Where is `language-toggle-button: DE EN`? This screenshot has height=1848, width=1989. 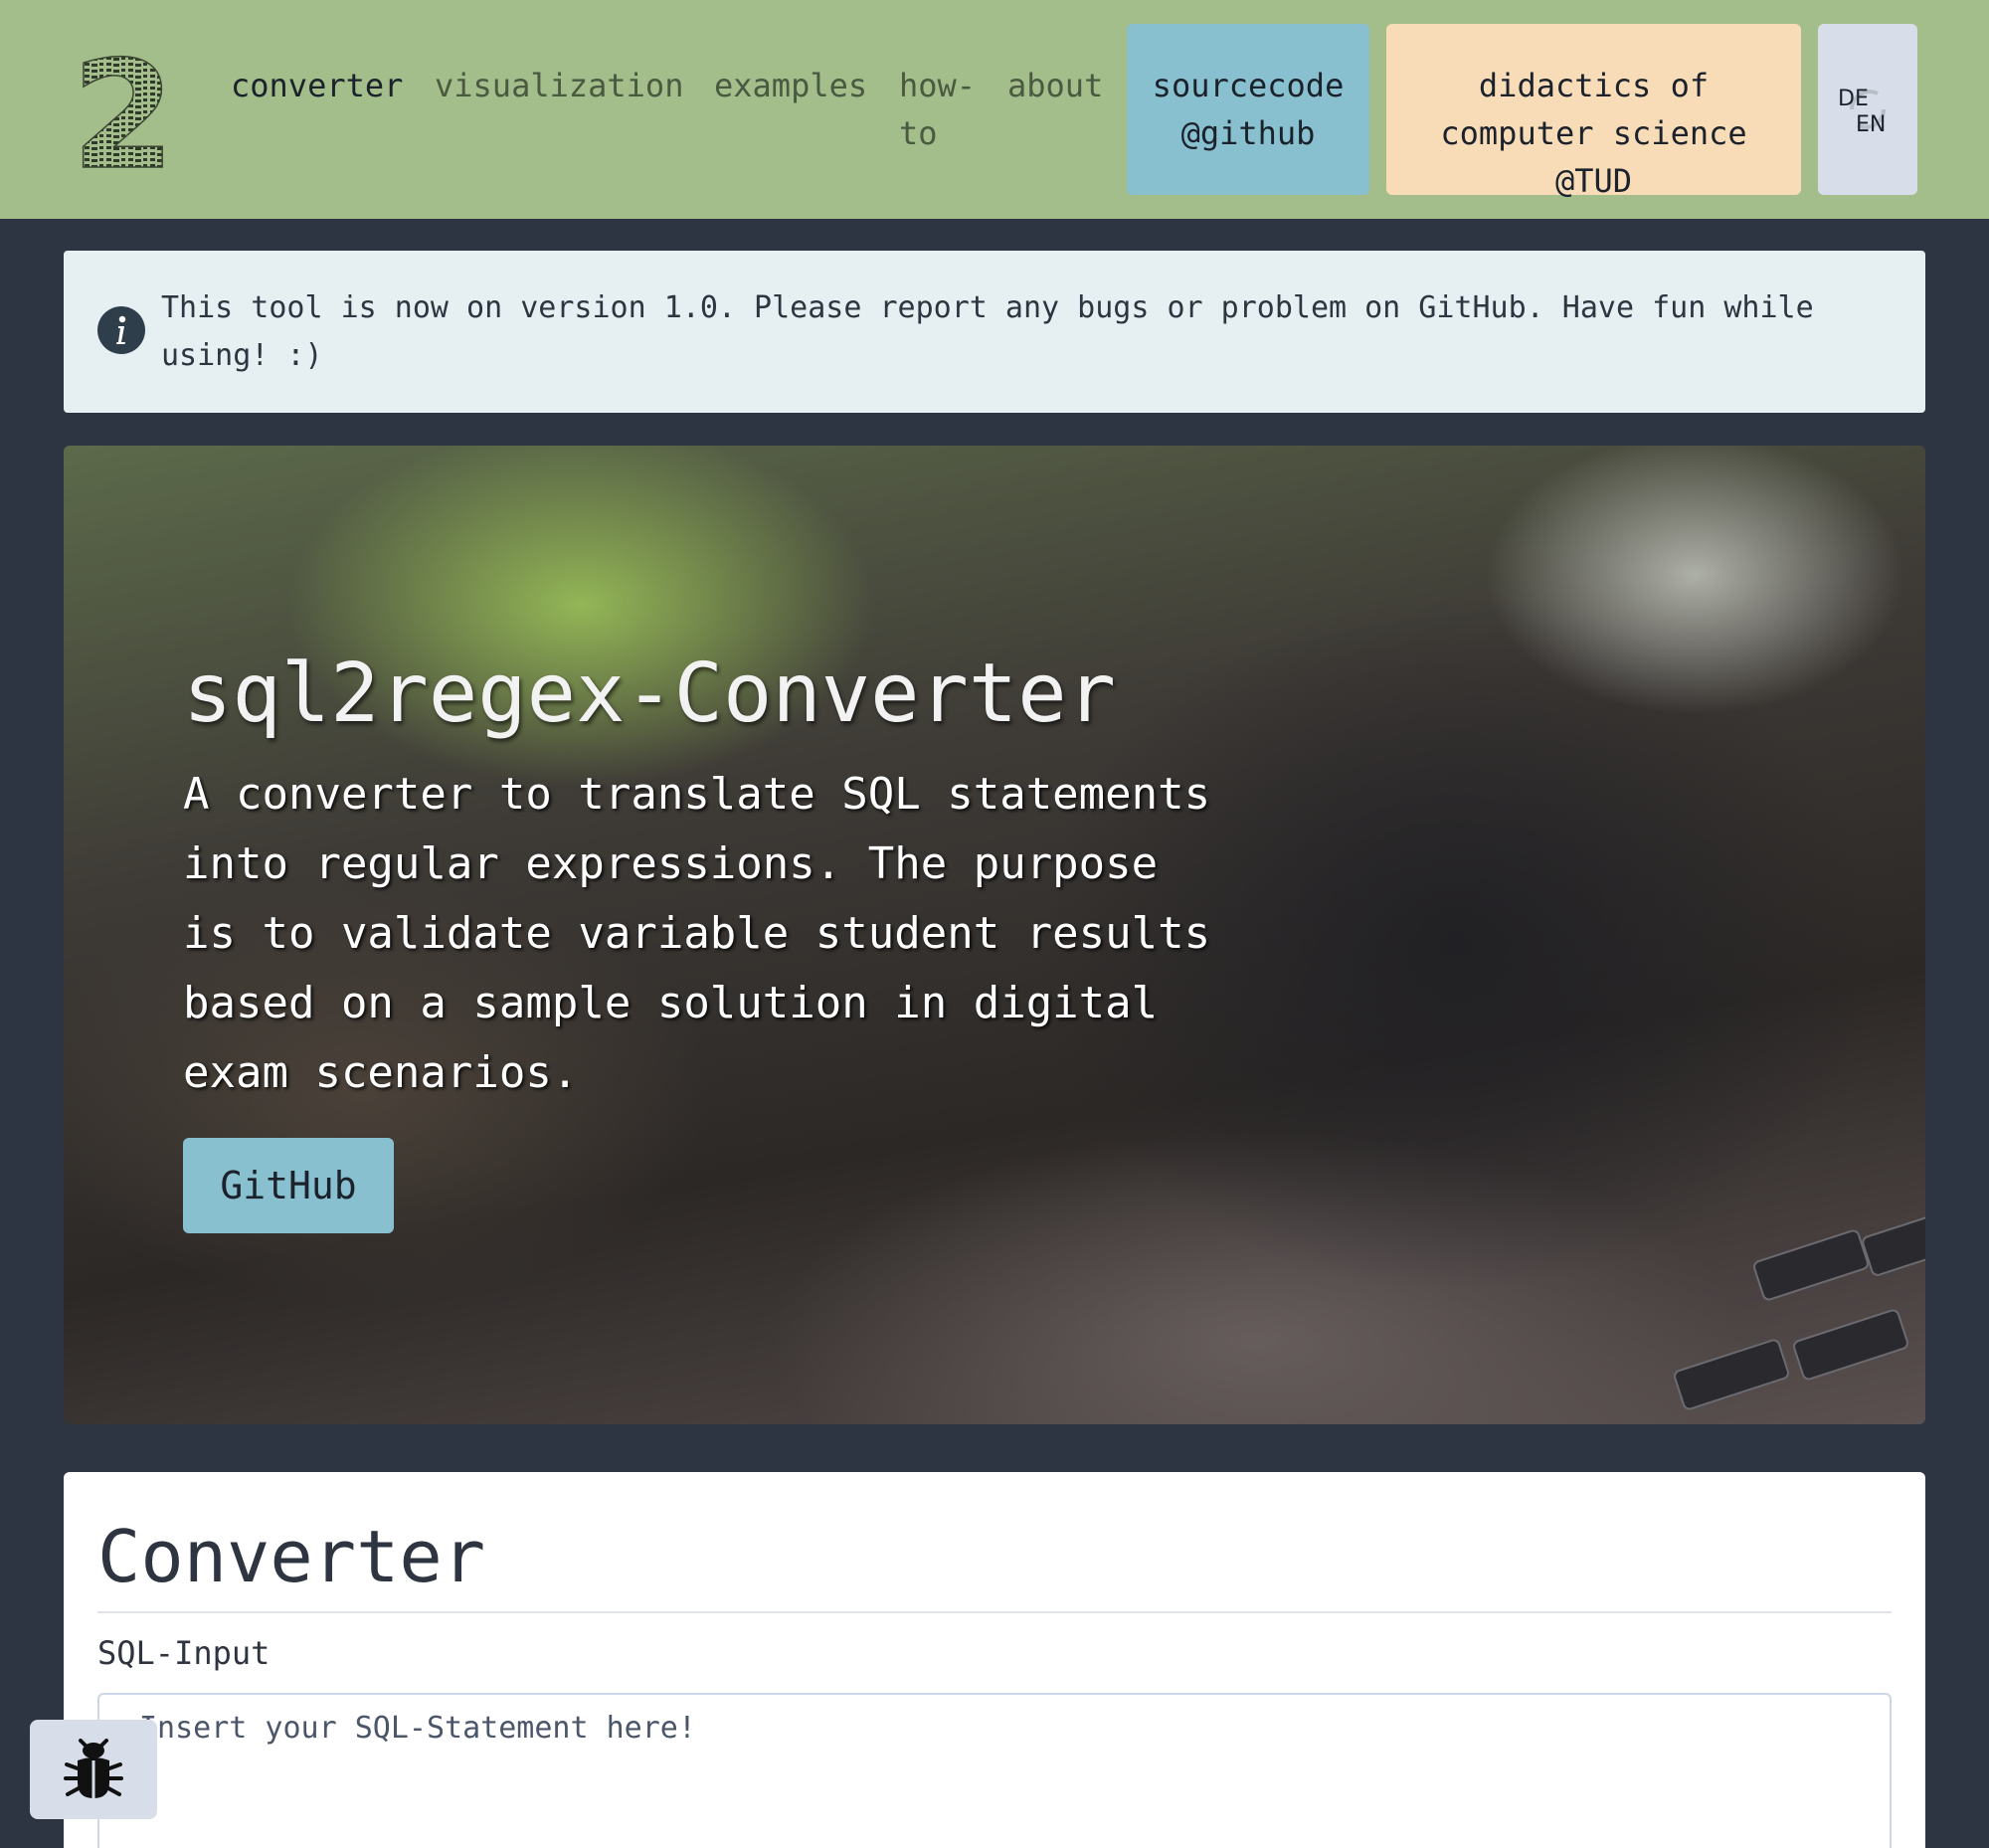
language-toggle-button: DE EN is located at coordinates (1867, 109).